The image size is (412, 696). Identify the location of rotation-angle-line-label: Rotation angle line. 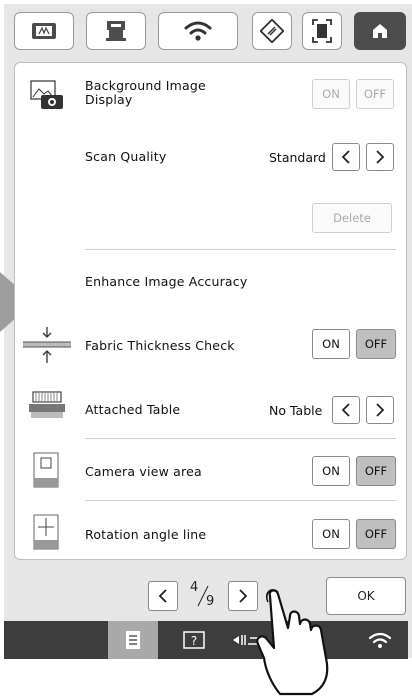
(146, 534).